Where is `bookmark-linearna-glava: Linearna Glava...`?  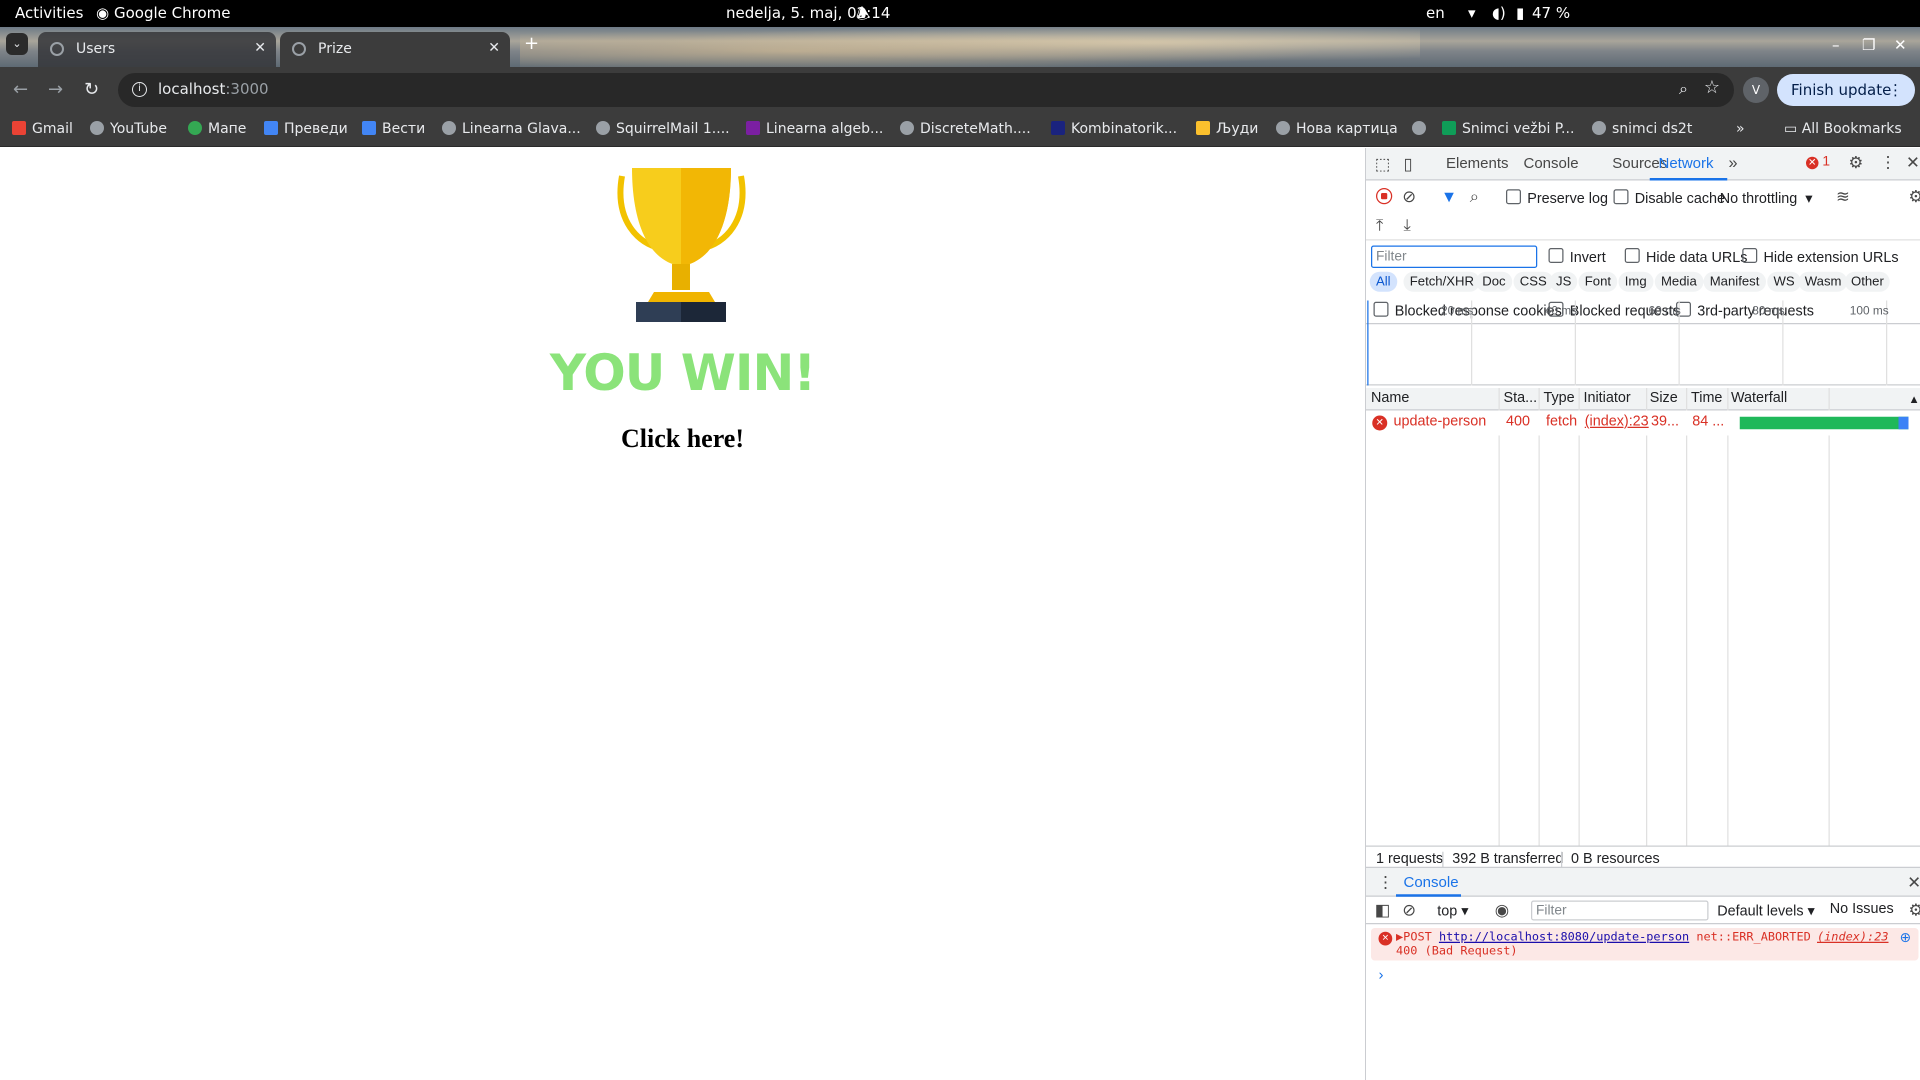
bookmark-linearna-glava: Linearna Glava... is located at coordinates (511, 129).